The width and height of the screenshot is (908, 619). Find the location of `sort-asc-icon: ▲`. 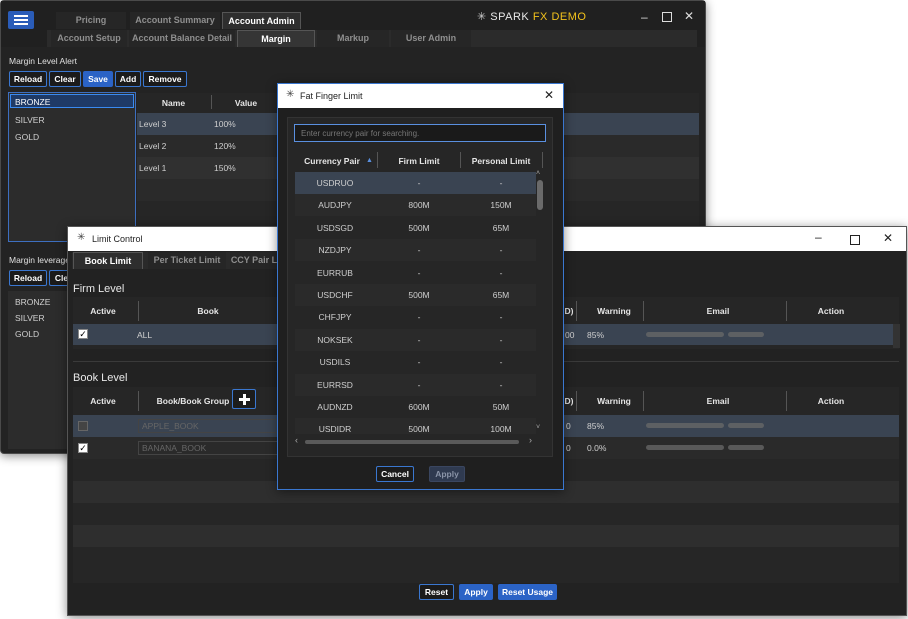

sort-asc-icon: ▲ is located at coordinates (369, 160).